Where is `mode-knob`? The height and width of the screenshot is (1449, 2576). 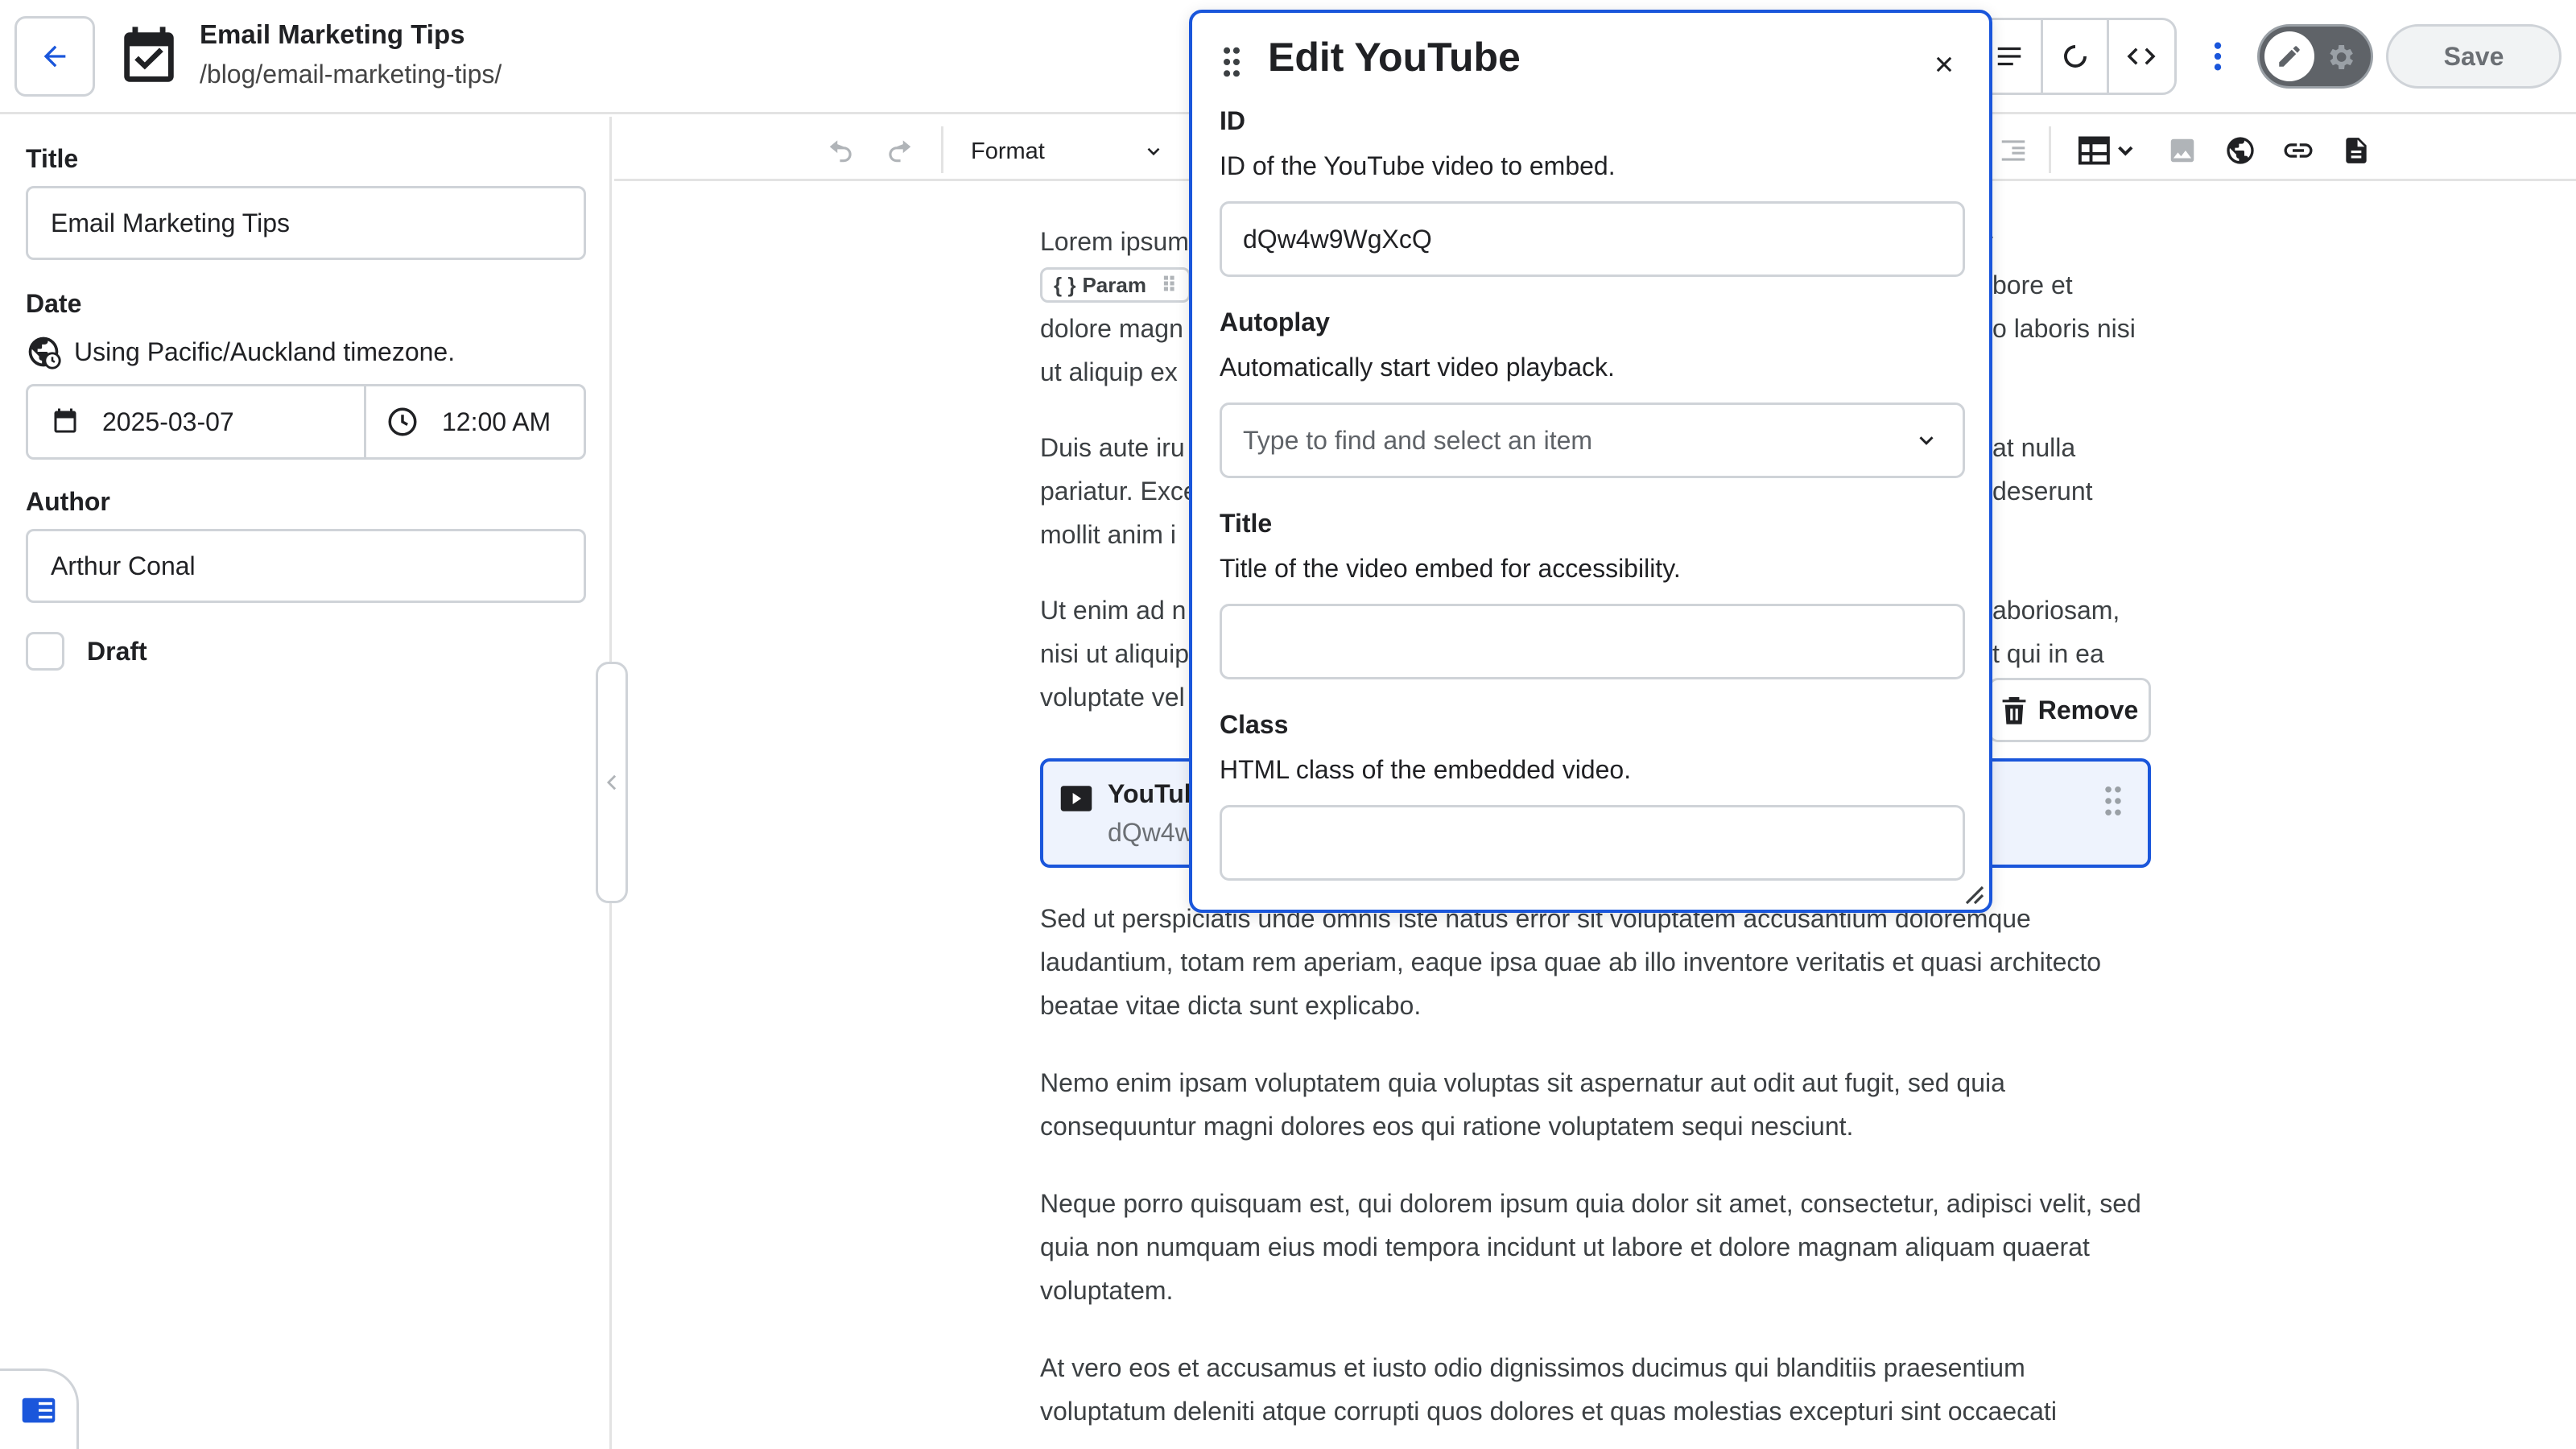 mode-knob is located at coordinates (2289, 56).